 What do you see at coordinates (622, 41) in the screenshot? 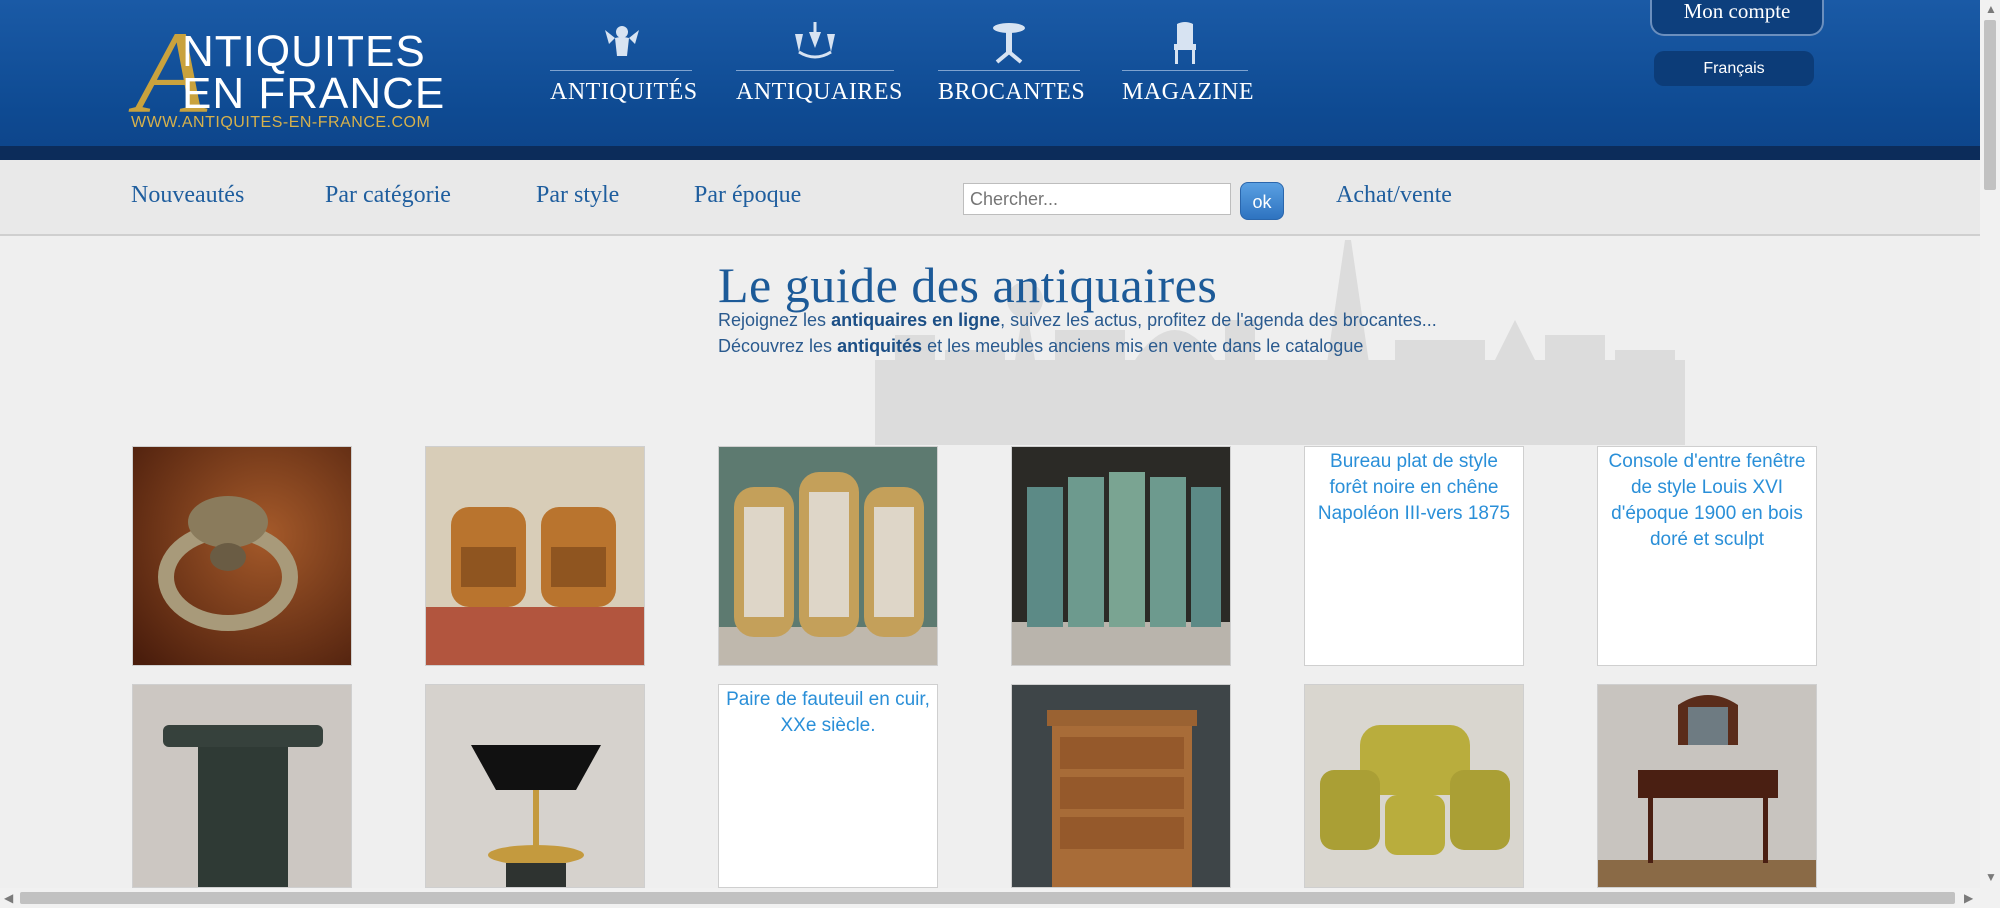
I see `cherub-icon` at bounding box center [622, 41].